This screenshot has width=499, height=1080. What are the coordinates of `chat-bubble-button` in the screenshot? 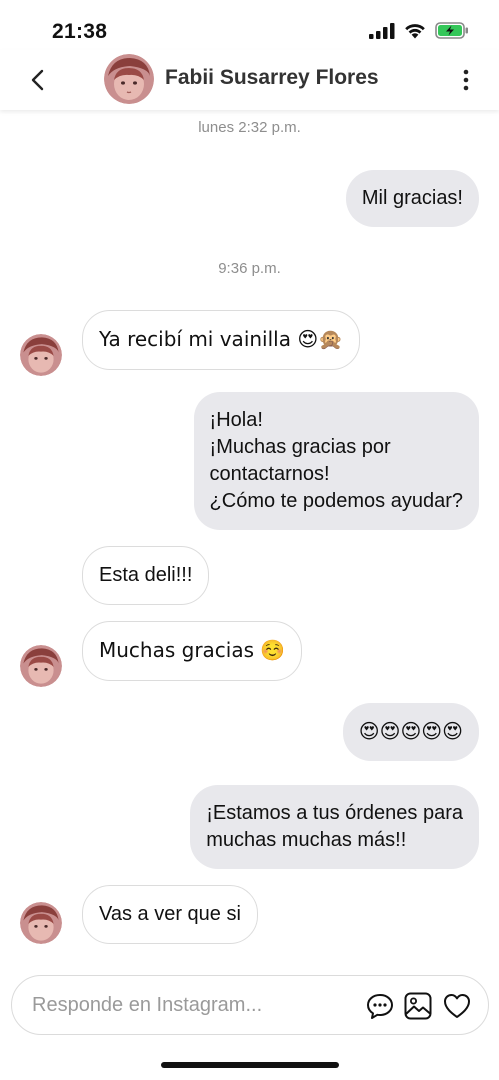 It's located at (380, 1006).